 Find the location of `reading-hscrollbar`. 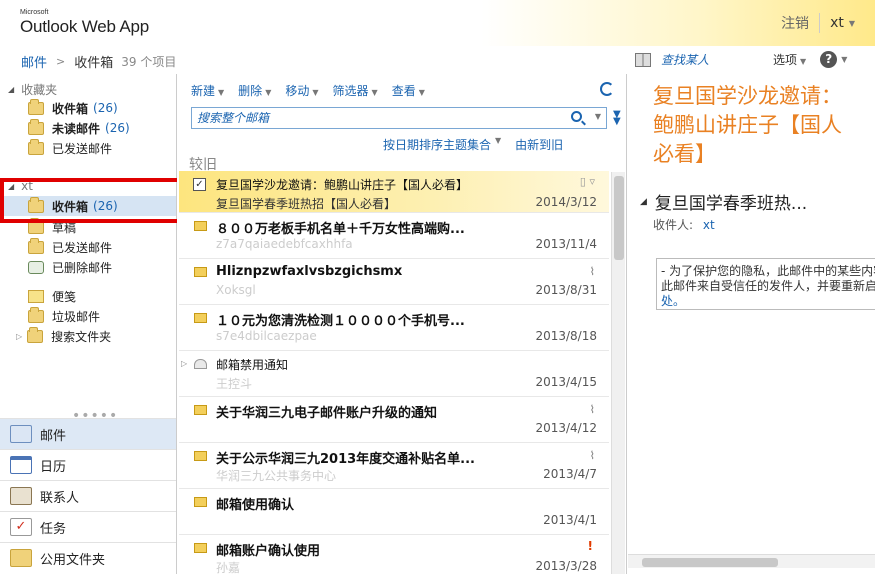

reading-hscrollbar is located at coordinates (751, 561).